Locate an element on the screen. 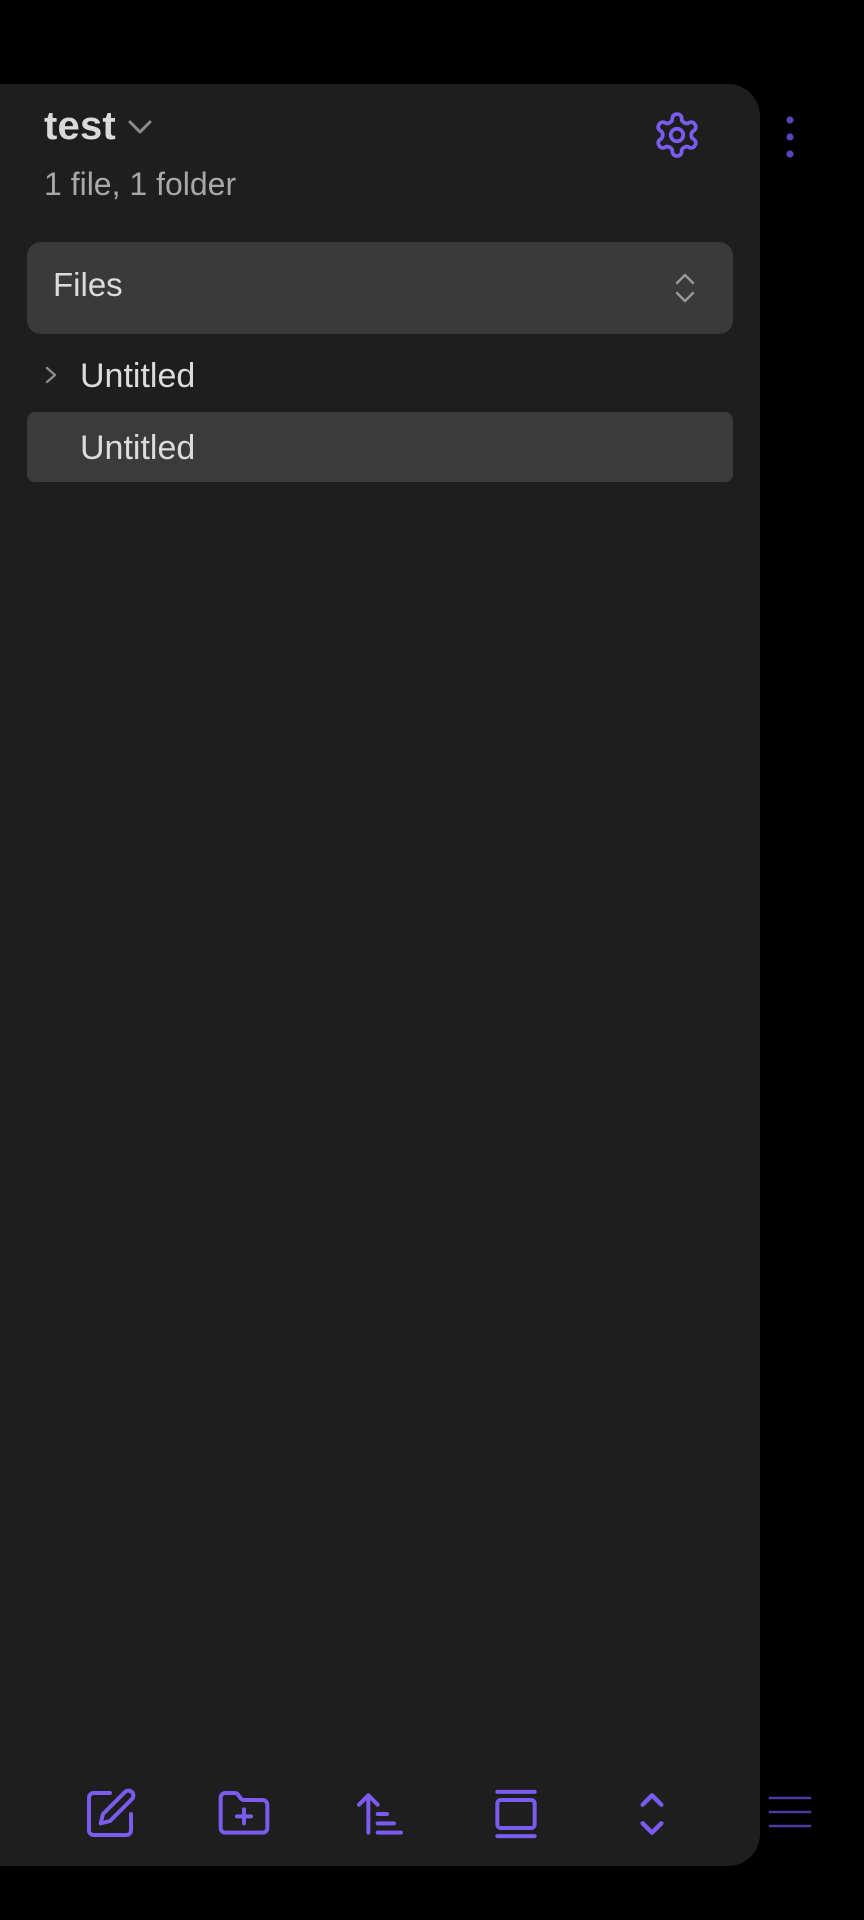 This screenshot has height=1920, width=864. new-folder-button is located at coordinates (244, 1814).